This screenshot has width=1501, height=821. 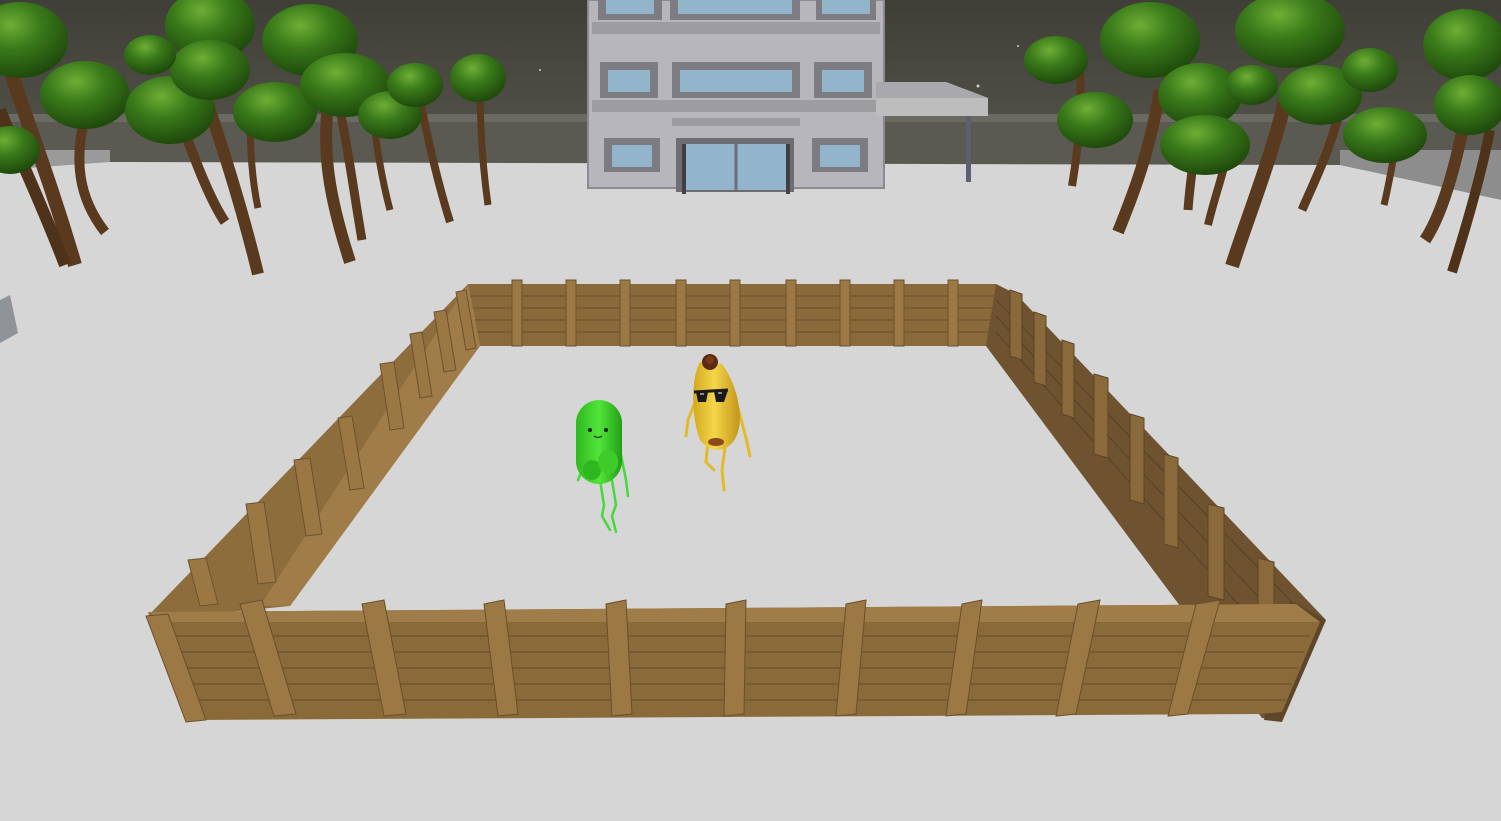 I want to click on pickle-eye-left, so click(x=590, y=430).